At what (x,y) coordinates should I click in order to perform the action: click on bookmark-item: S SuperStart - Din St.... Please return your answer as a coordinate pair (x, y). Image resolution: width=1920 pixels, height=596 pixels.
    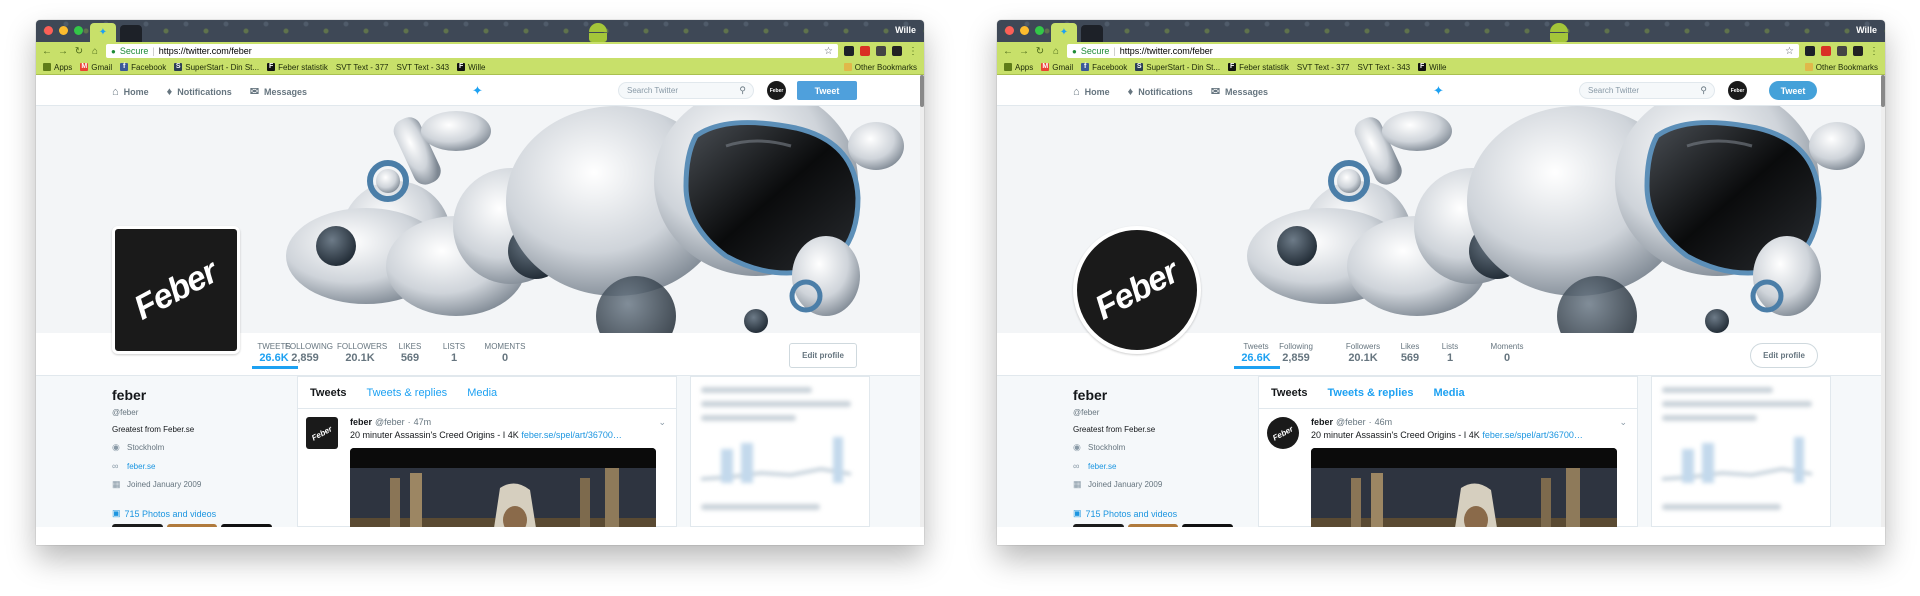
    Looking at the image, I should click on (216, 67).